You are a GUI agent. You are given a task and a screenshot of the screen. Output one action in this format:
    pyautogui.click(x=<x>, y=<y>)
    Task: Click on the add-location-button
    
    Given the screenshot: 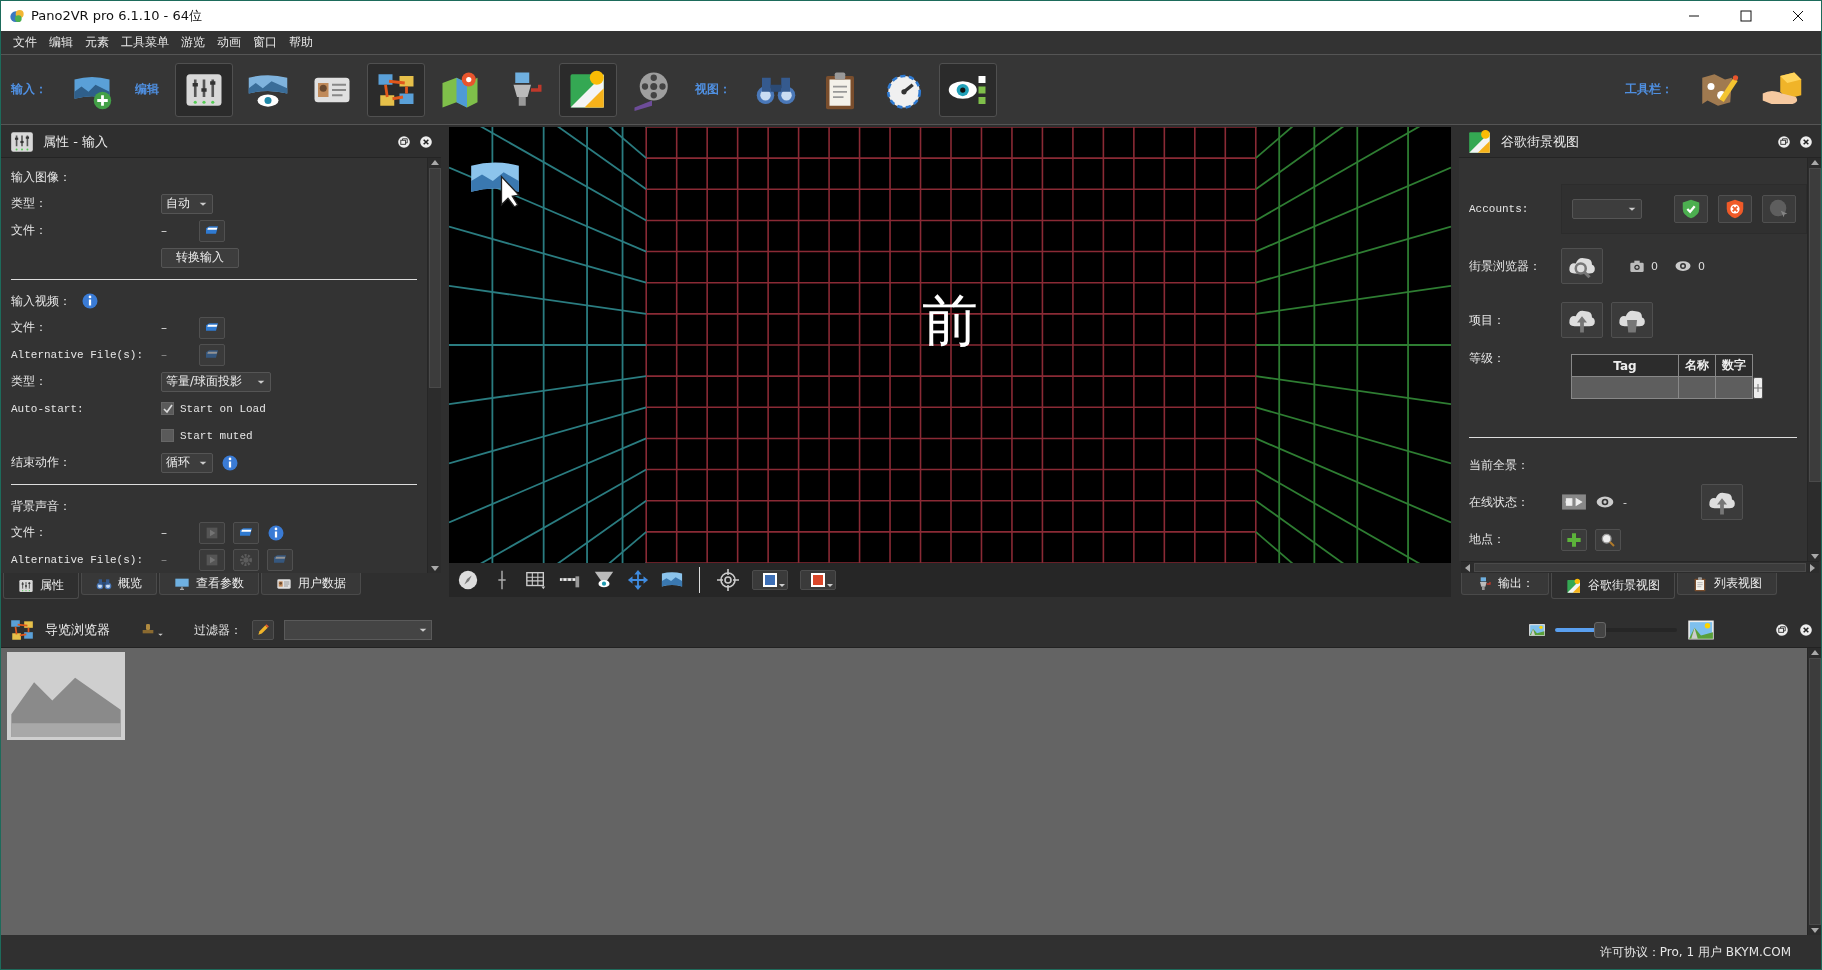 What is the action you would take?
    pyautogui.click(x=1574, y=539)
    